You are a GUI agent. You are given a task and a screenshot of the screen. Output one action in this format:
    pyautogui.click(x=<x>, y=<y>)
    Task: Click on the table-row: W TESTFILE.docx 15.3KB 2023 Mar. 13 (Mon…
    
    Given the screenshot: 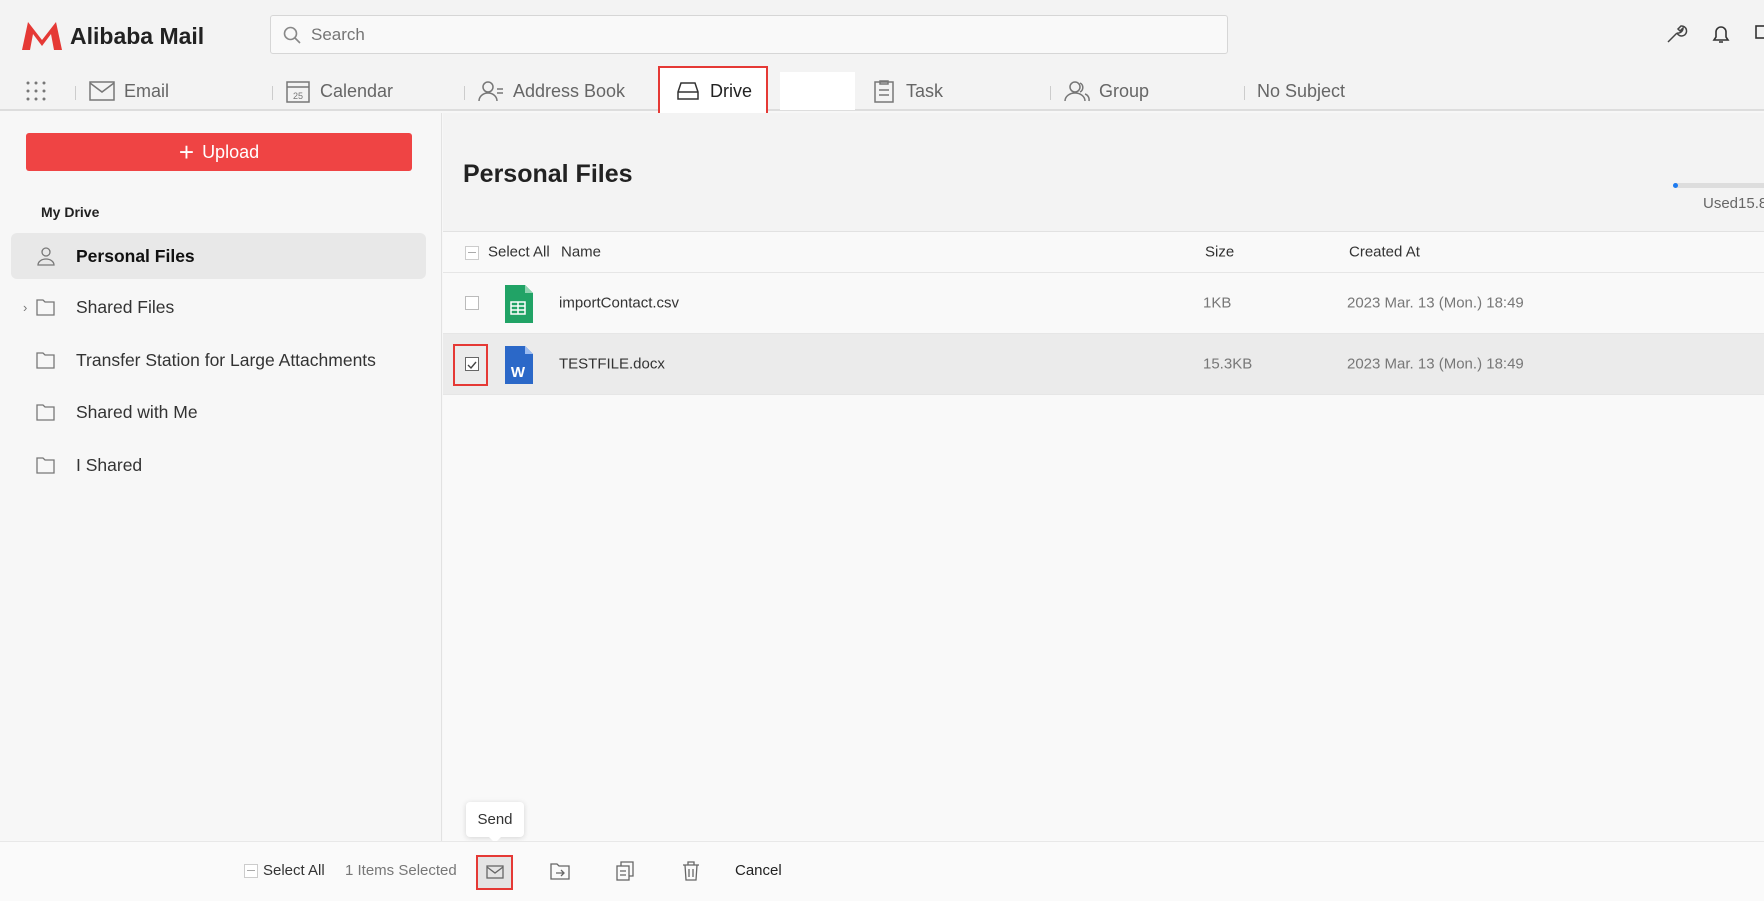 What is the action you would take?
    pyautogui.click(x=1103, y=364)
    